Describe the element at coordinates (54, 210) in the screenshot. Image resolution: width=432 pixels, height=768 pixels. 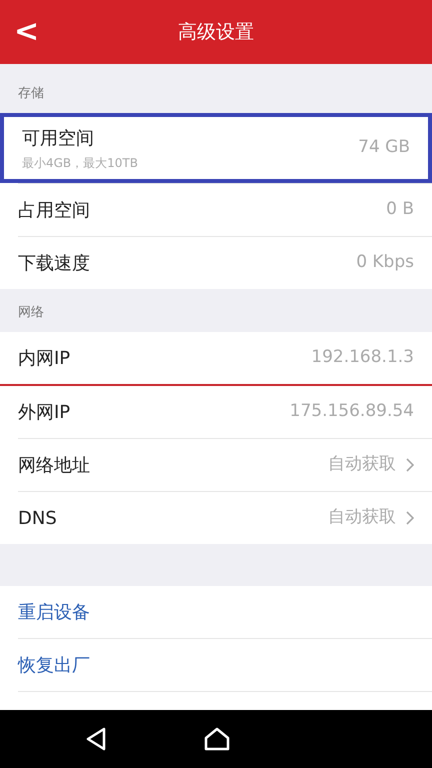
I see `row-label: 占用空间` at that location.